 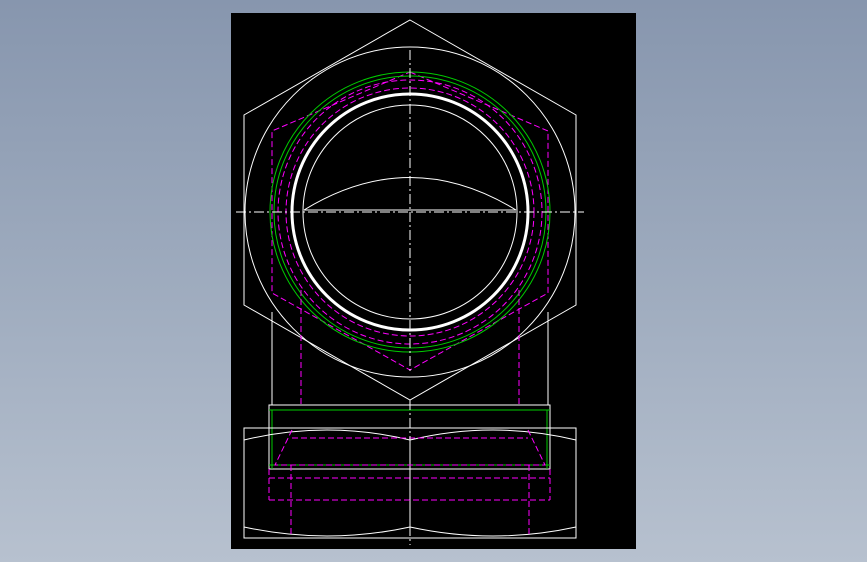 What do you see at coordinates (493, 531) in the screenshot?
I see `chamfer-arc-bottom-right` at bounding box center [493, 531].